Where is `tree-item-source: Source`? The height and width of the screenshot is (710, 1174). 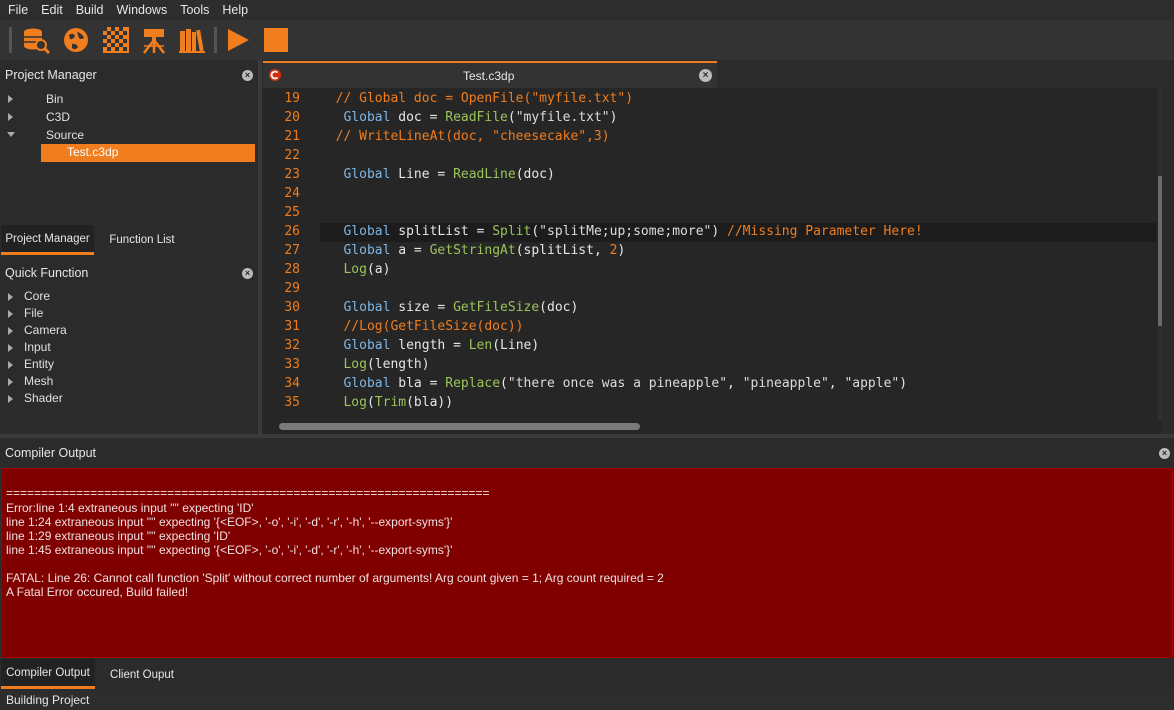 tree-item-source: Source is located at coordinates (65, 135).